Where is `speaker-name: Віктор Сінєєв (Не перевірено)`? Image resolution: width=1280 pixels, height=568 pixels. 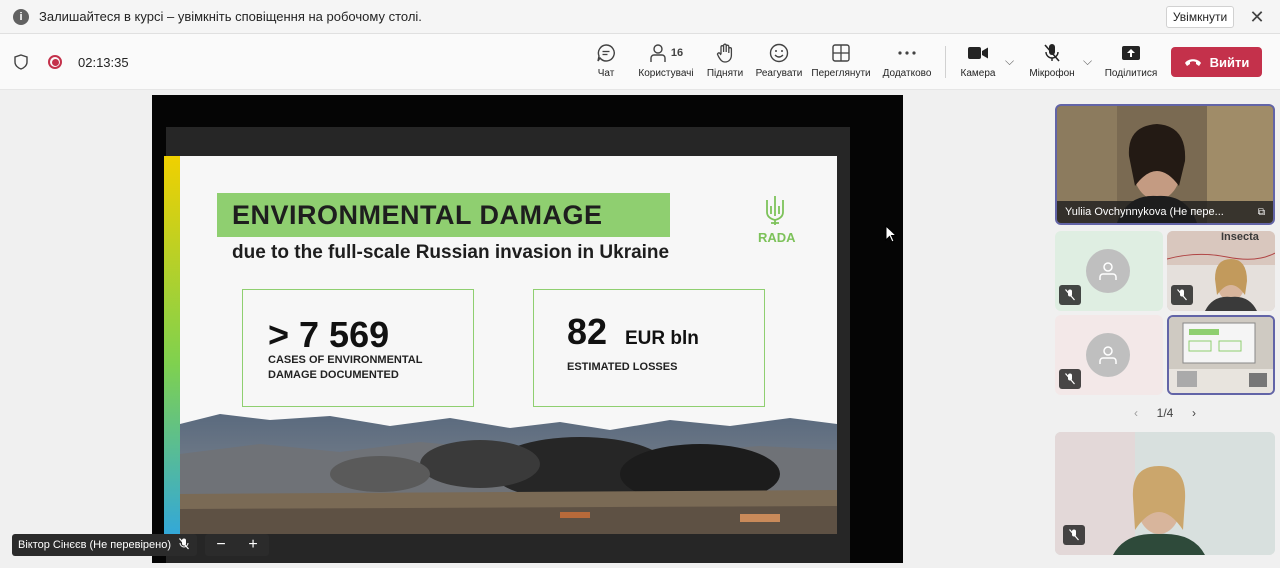 speaker-name: Віктор Сінєєв (Не перевірено) is located at coordinates (94, 545).